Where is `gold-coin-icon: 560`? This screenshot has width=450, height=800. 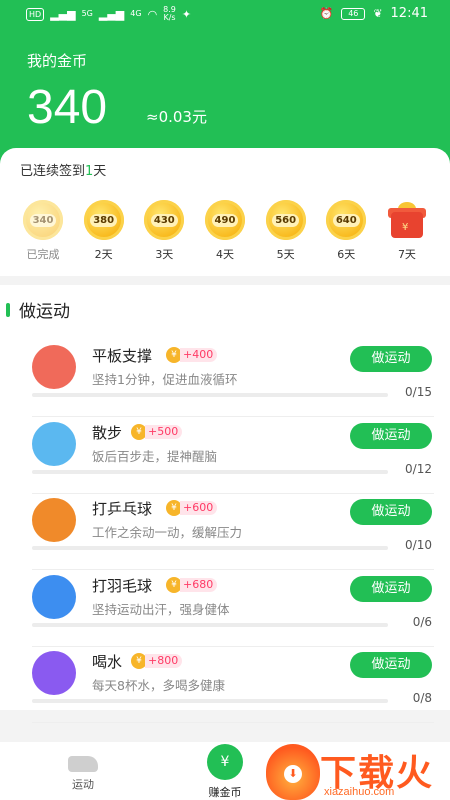 gold-coin-icon: 560 is located at coordinates (285, 220).